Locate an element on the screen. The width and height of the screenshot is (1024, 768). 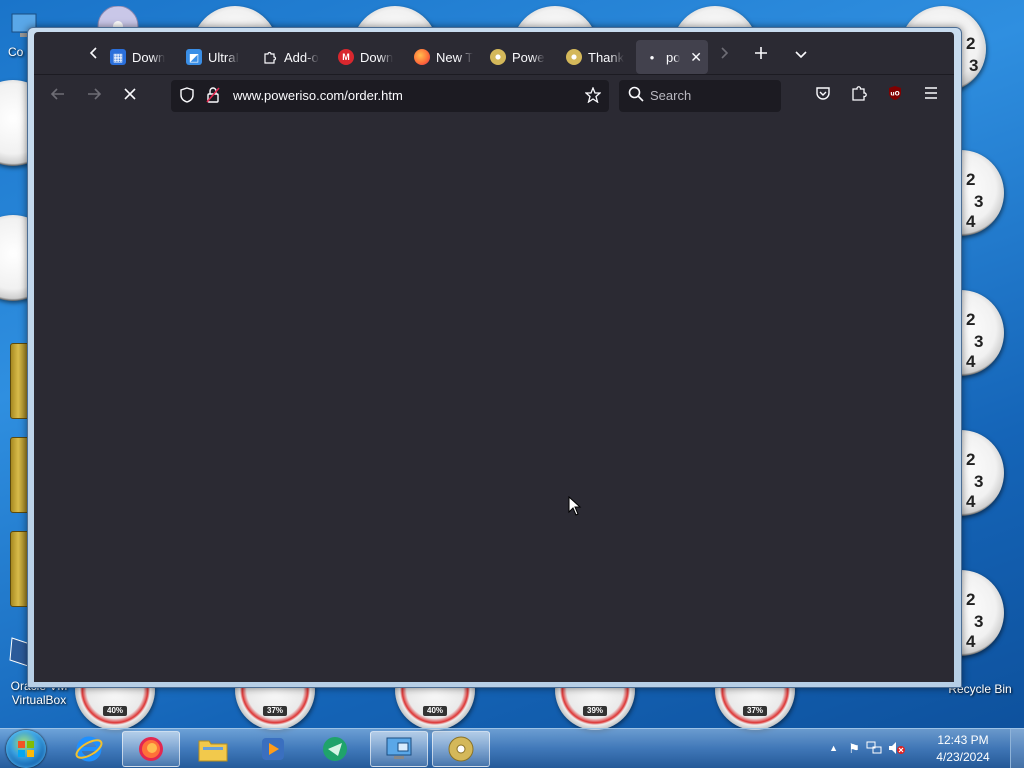
tab: ◩ UltraI is located at coordinates (216, 57).